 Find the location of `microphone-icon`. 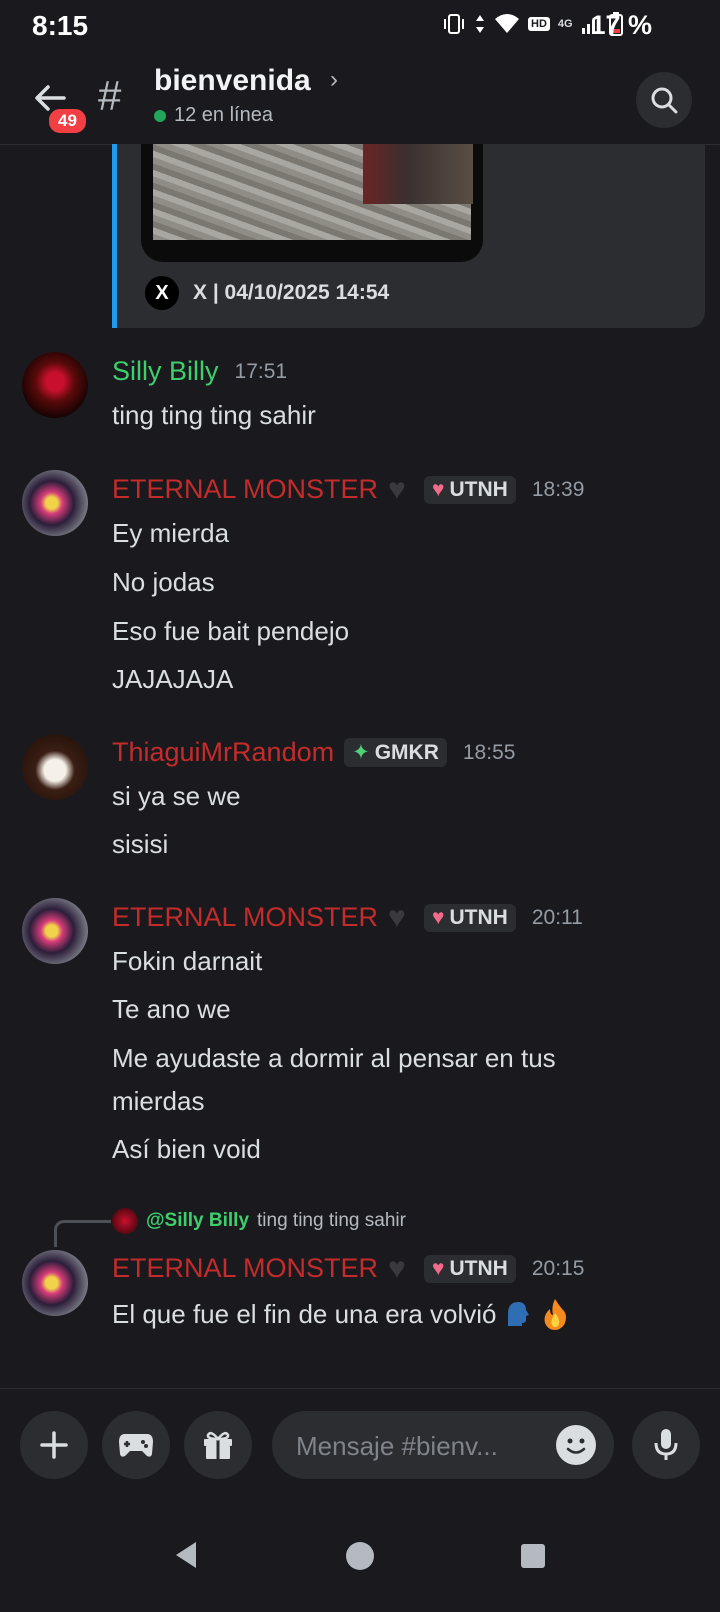

microphone-icon is located at coordinates (666, 1444).